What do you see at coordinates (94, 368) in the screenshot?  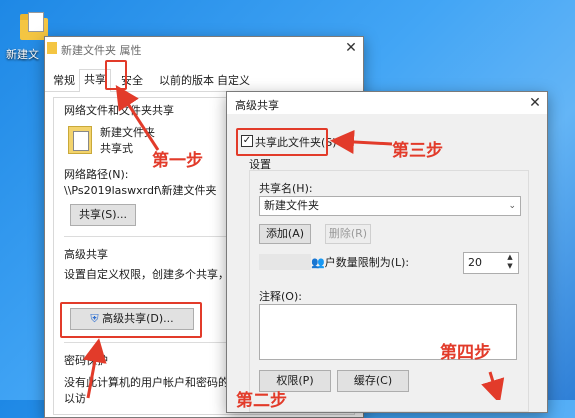 I see `arrow-step2` at bounding box center [94, 368].